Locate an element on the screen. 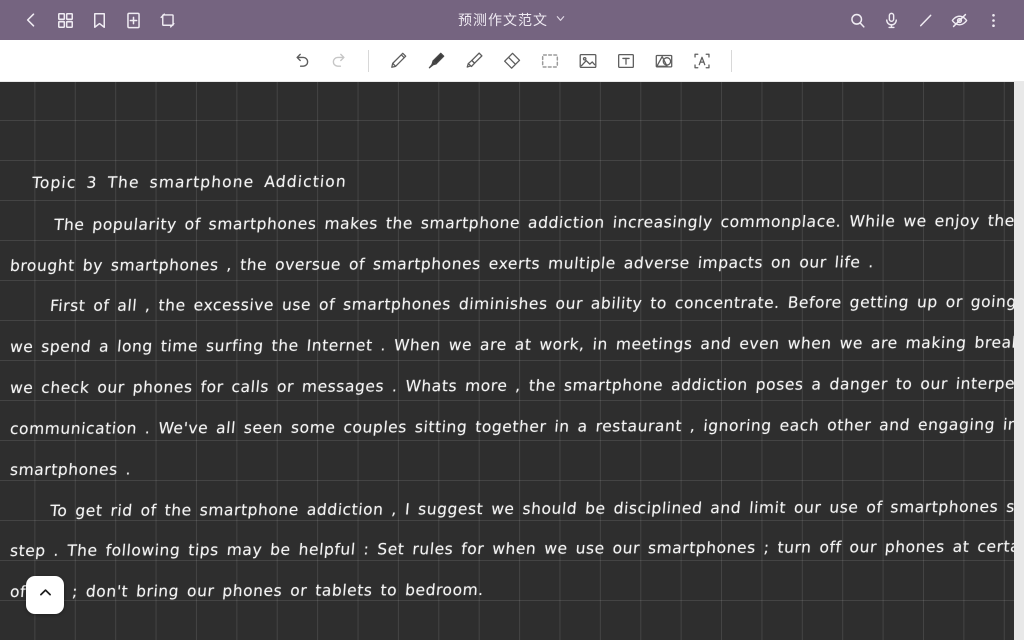 This screenshot has height=640, width=1024. pen-tool is located at coordinates (398, 61).